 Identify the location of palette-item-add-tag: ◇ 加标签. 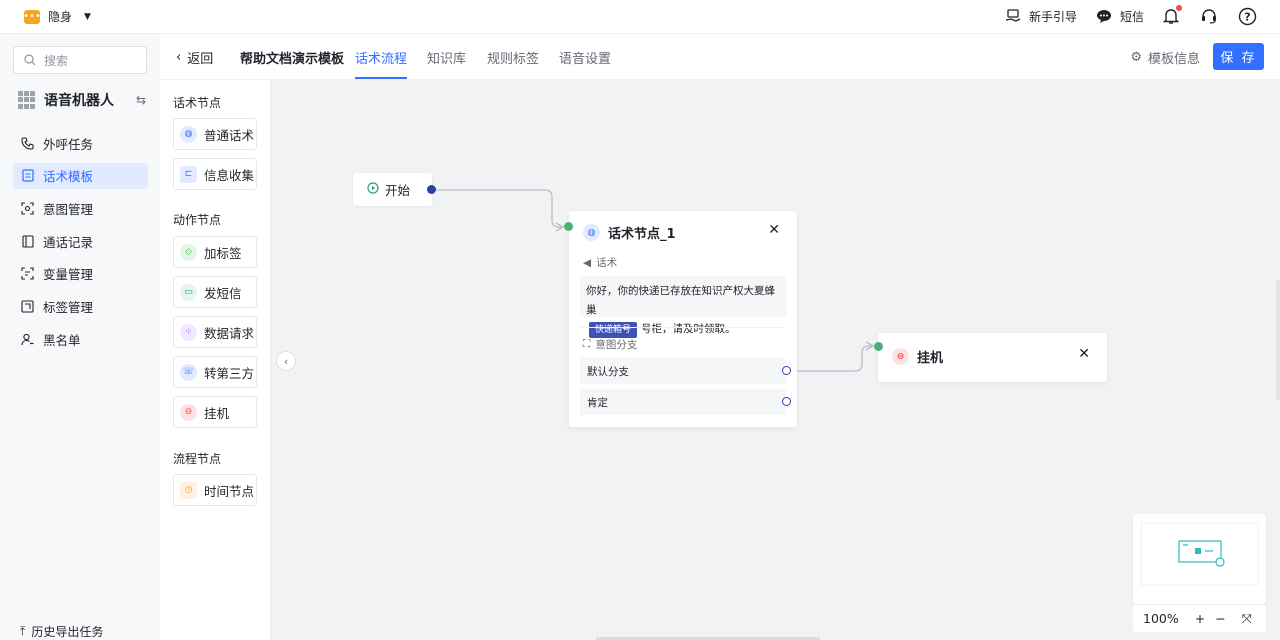
(215, 252).